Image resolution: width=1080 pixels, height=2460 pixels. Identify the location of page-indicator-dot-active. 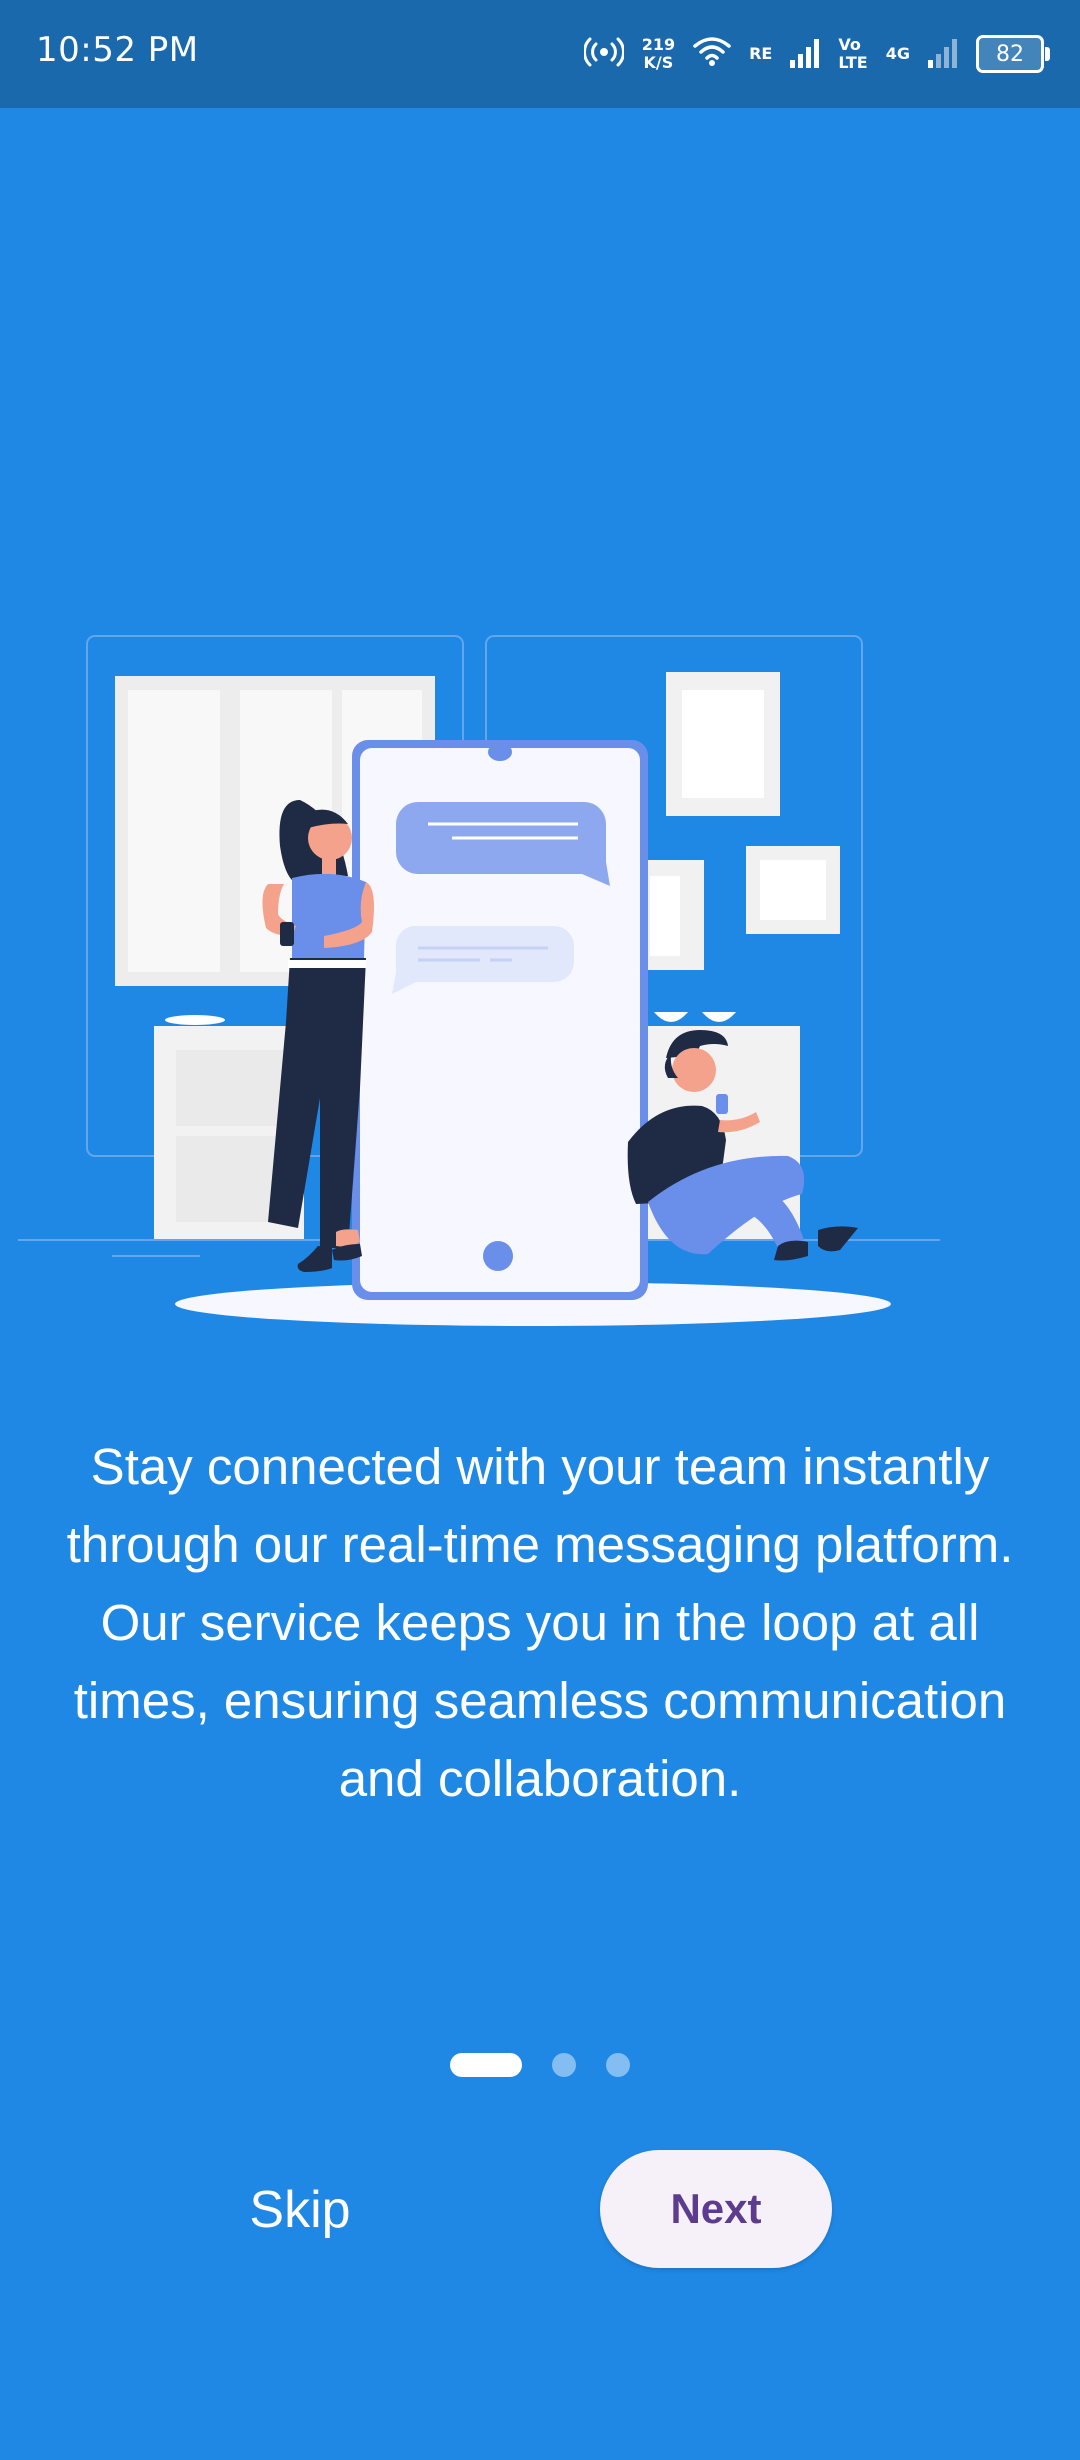
(486, 2065).